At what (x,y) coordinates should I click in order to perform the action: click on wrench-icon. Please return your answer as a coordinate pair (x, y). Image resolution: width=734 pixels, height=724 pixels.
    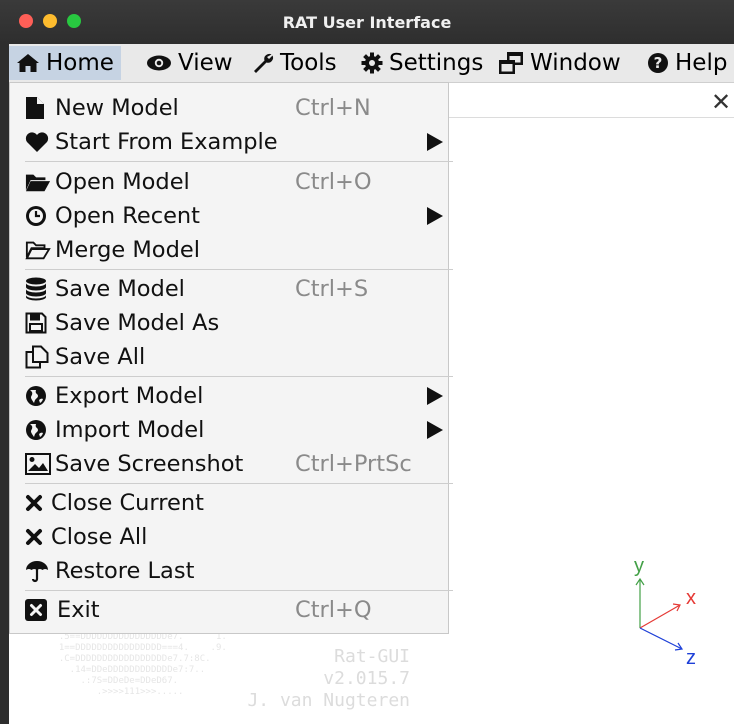
    Looking at the image, I should click on (264, 63).